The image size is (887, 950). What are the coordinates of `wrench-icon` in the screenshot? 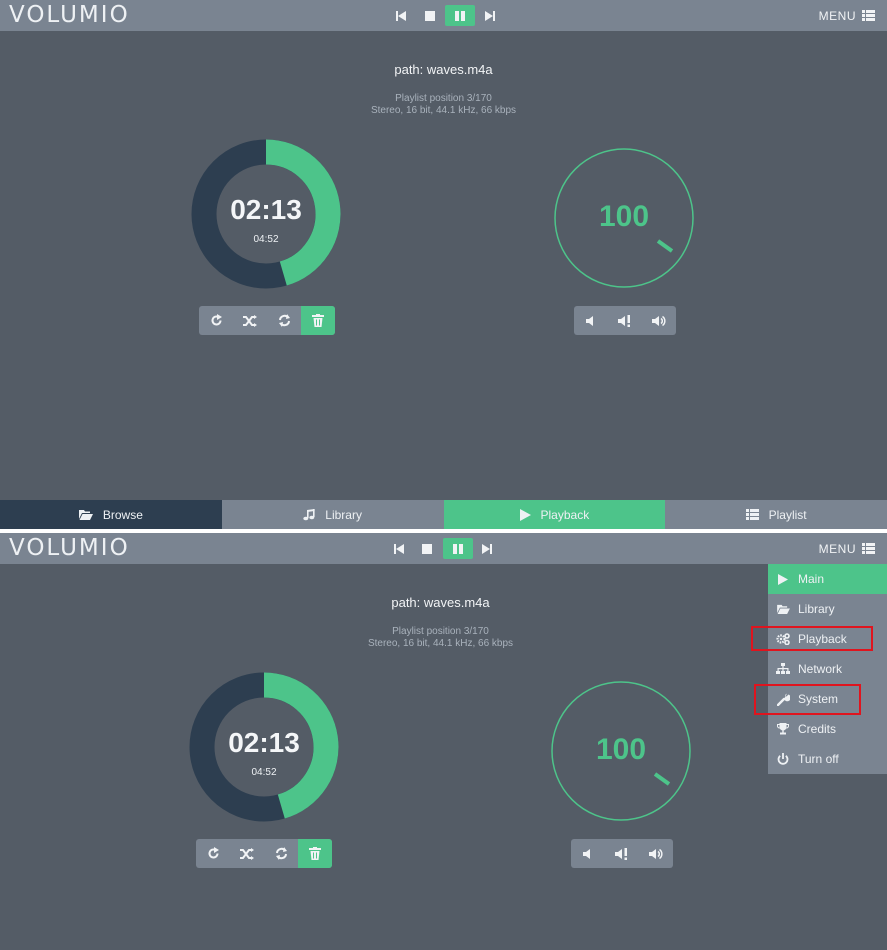 It's located at (783, 699).